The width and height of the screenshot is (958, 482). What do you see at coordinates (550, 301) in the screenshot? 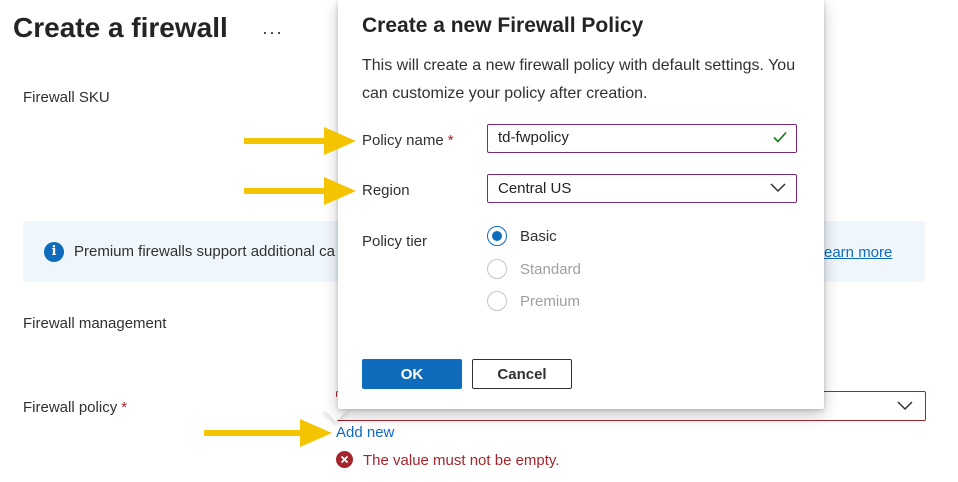
I see `radio-label: Premium` at bounding box center [550, 301].